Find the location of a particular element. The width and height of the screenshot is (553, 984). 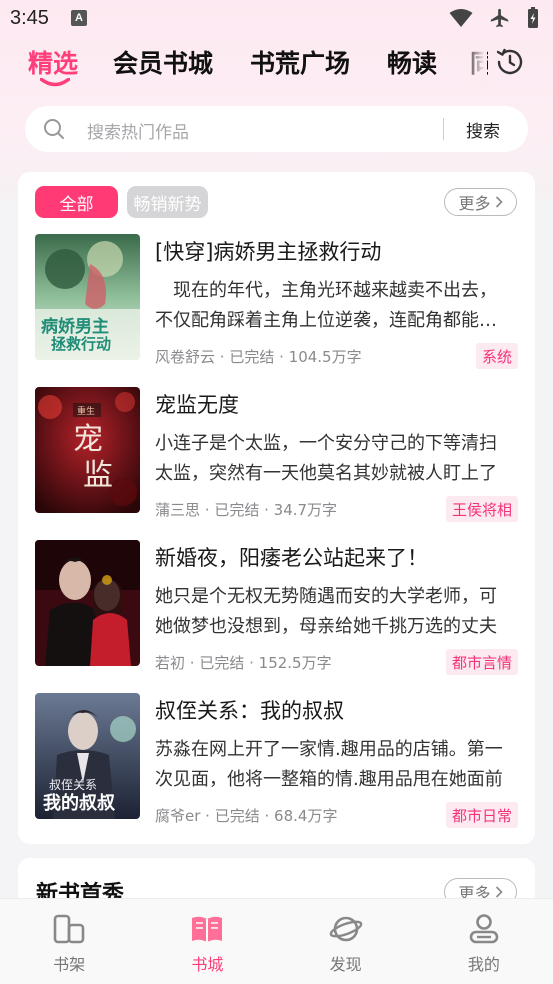

book-description: 现在的年代，主角光环越来越卖不出去，不仅配角踩着主角上位逆袭，连配角都能上位 is located at coordinates (326, 305).